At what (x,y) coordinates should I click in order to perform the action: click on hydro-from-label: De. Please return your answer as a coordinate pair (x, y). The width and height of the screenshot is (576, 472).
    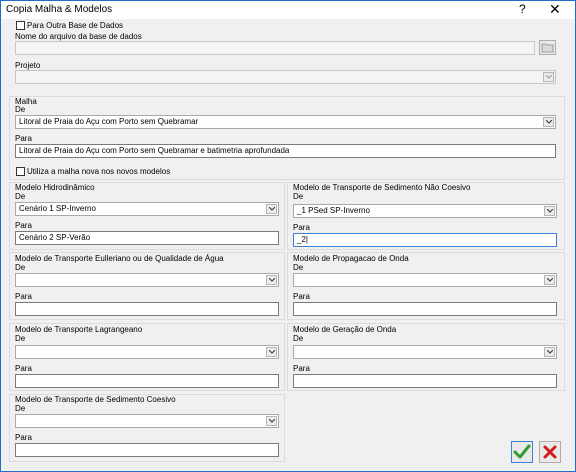
    Looking at the image, I should click on (20, 196).